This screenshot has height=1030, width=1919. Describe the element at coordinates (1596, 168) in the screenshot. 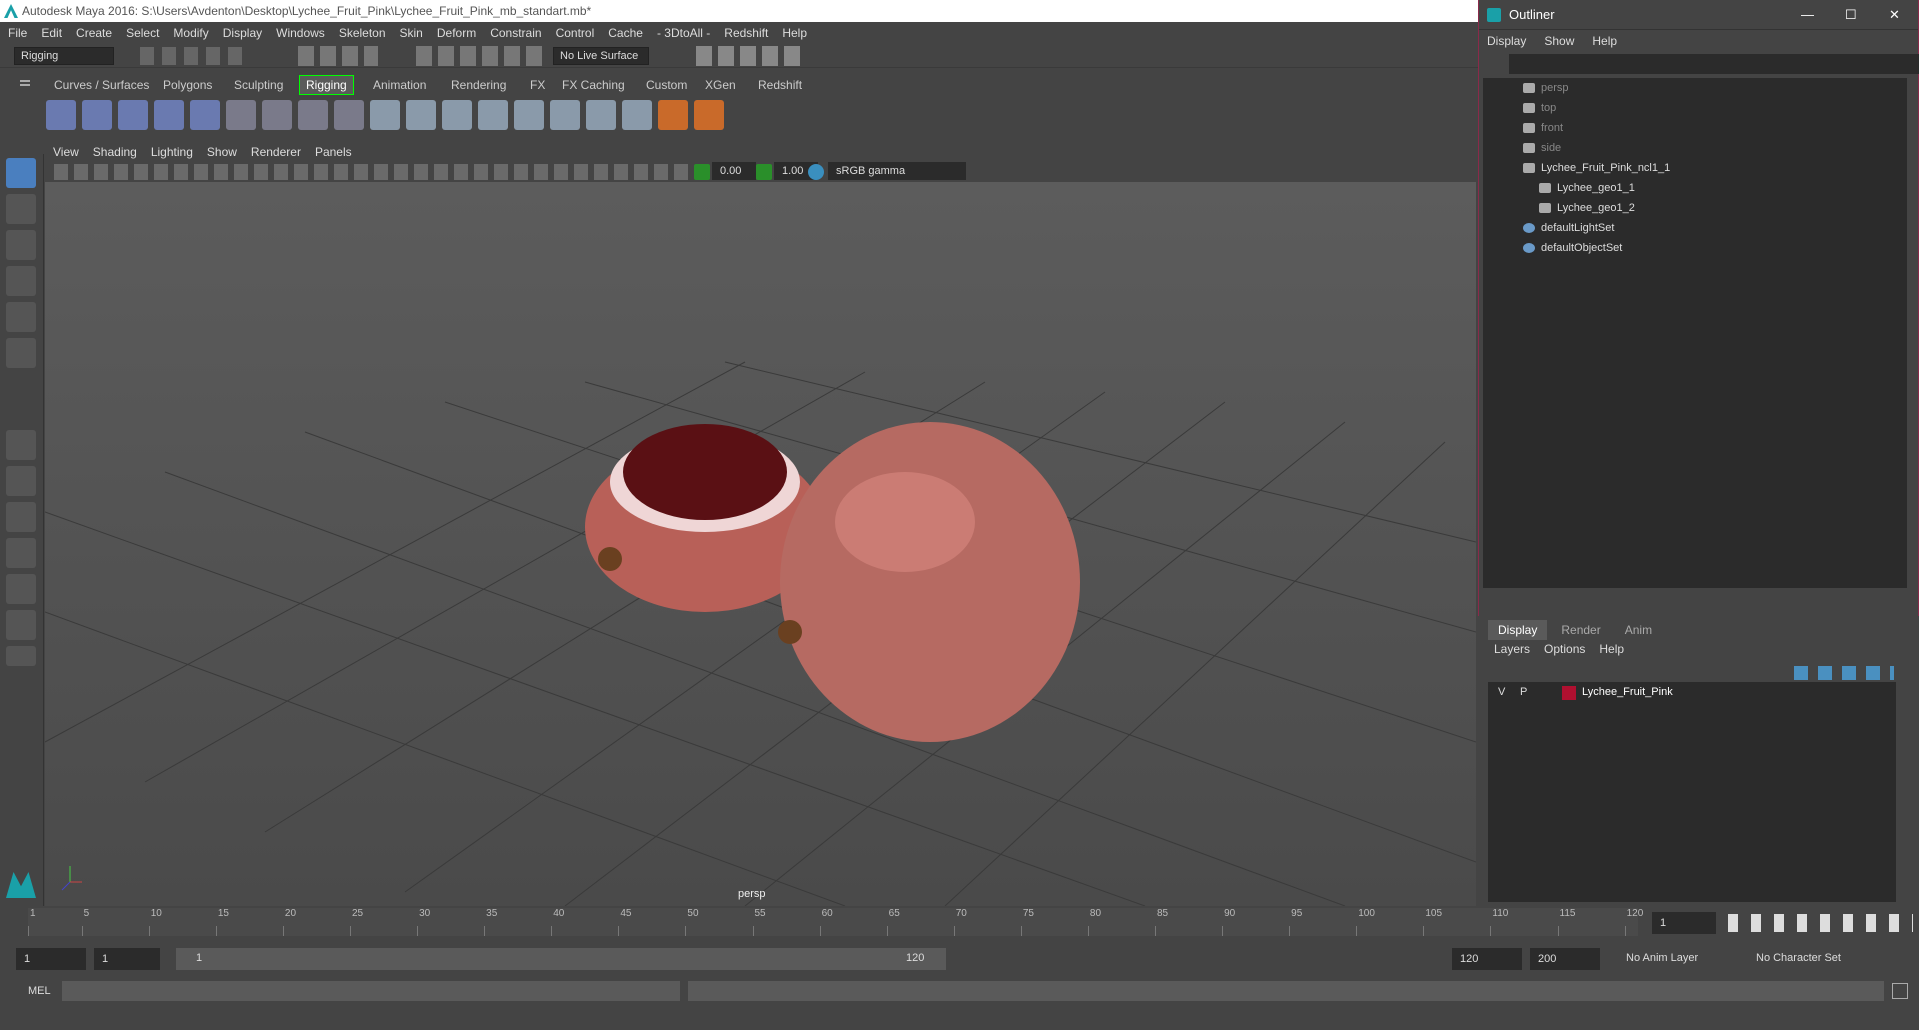

I see `outliner-item: Lychee_Fruit_Pink_ncl1_1` at that location.